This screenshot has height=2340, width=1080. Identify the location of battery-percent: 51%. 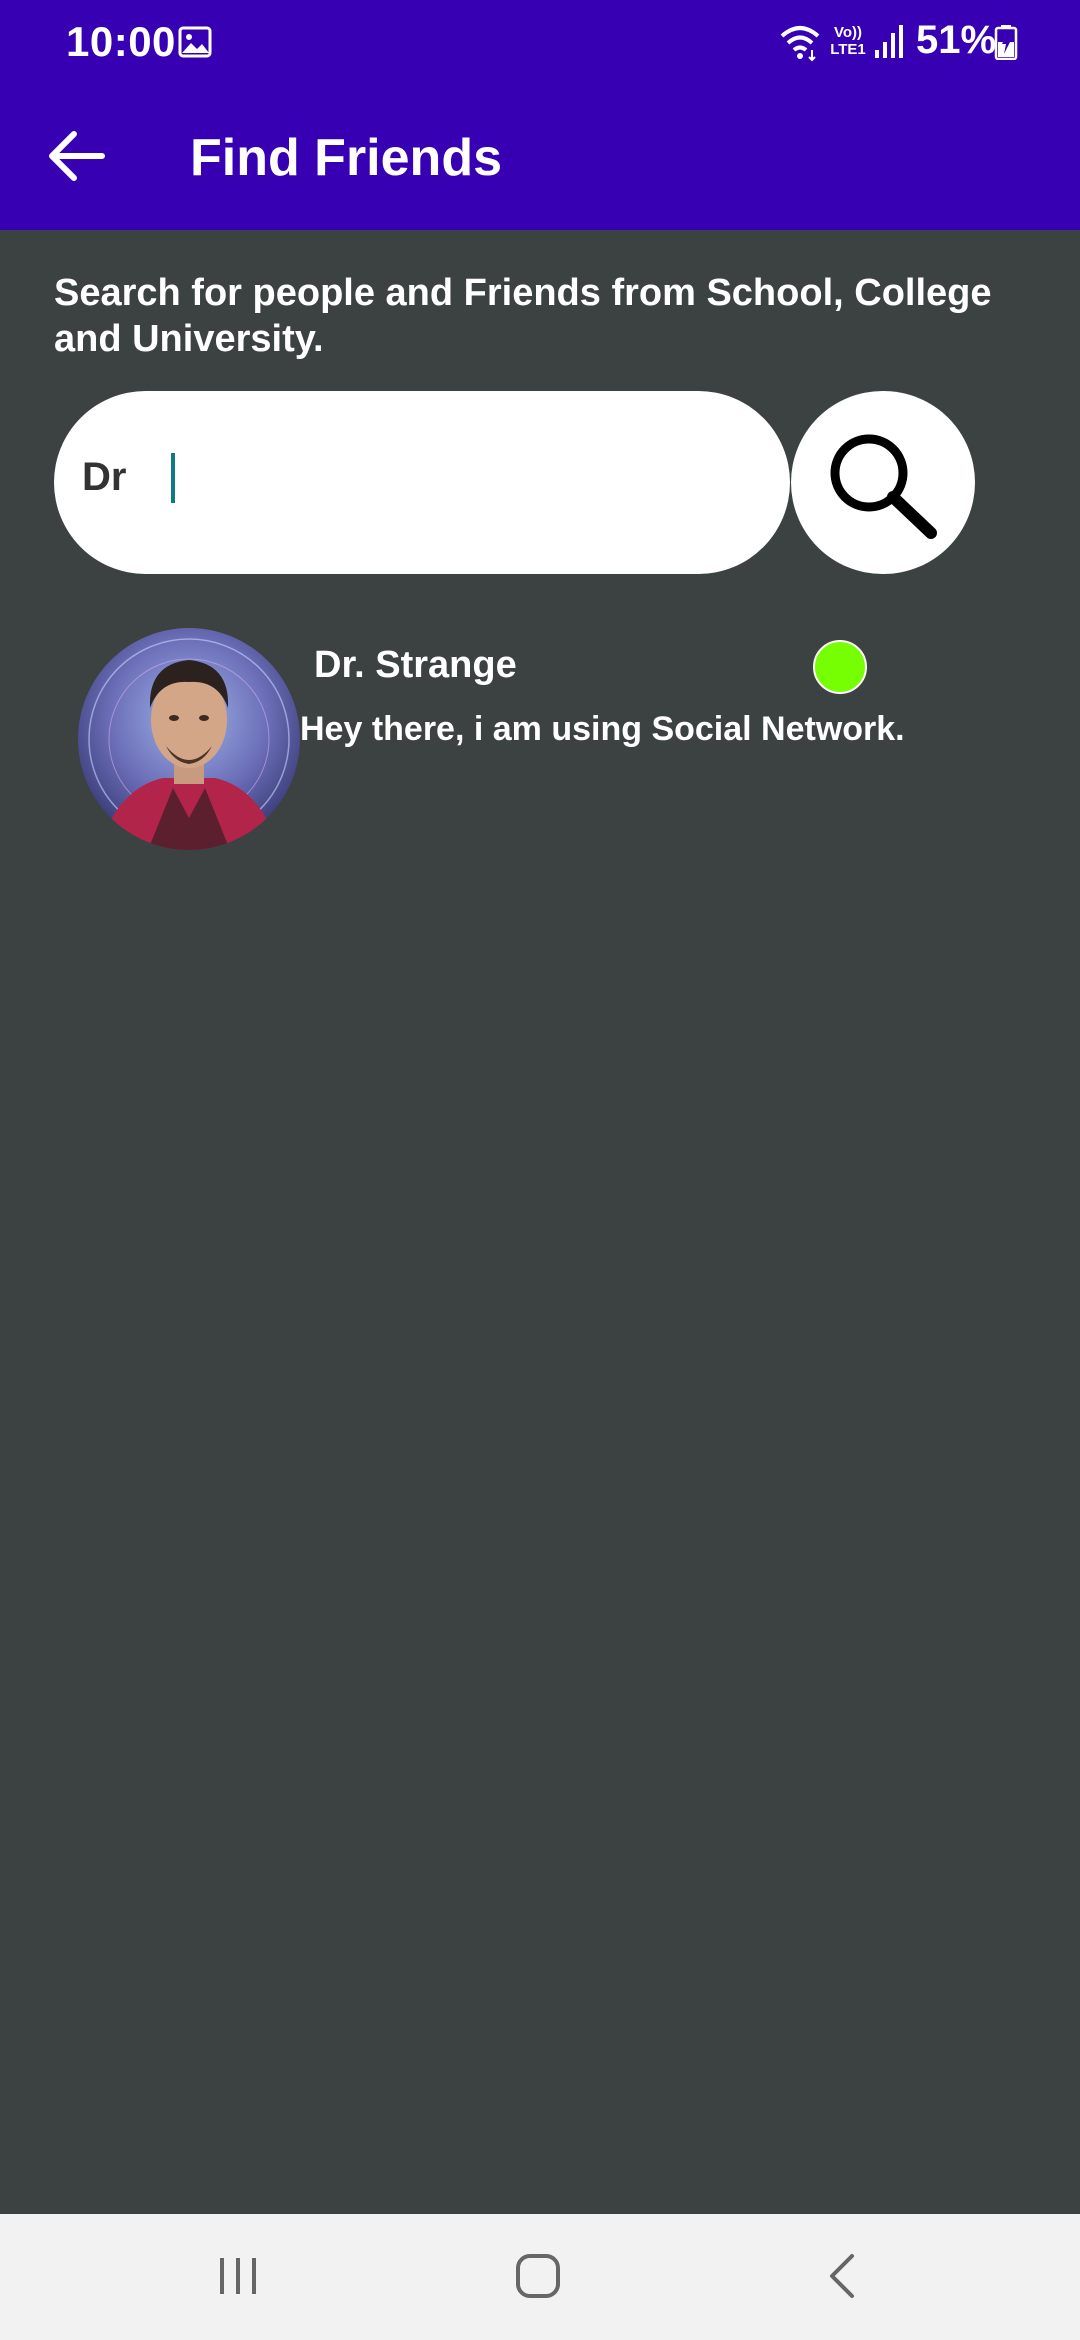
(956, 40).